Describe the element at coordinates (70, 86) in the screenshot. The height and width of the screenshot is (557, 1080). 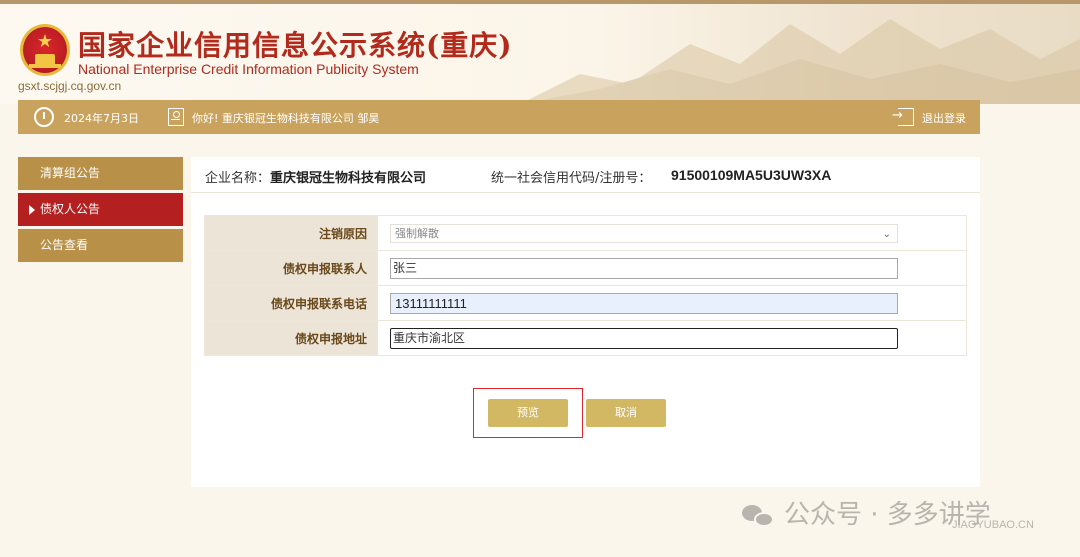
I see `site-url: gsxt.scjgj.cq.gov.cn` at that location.